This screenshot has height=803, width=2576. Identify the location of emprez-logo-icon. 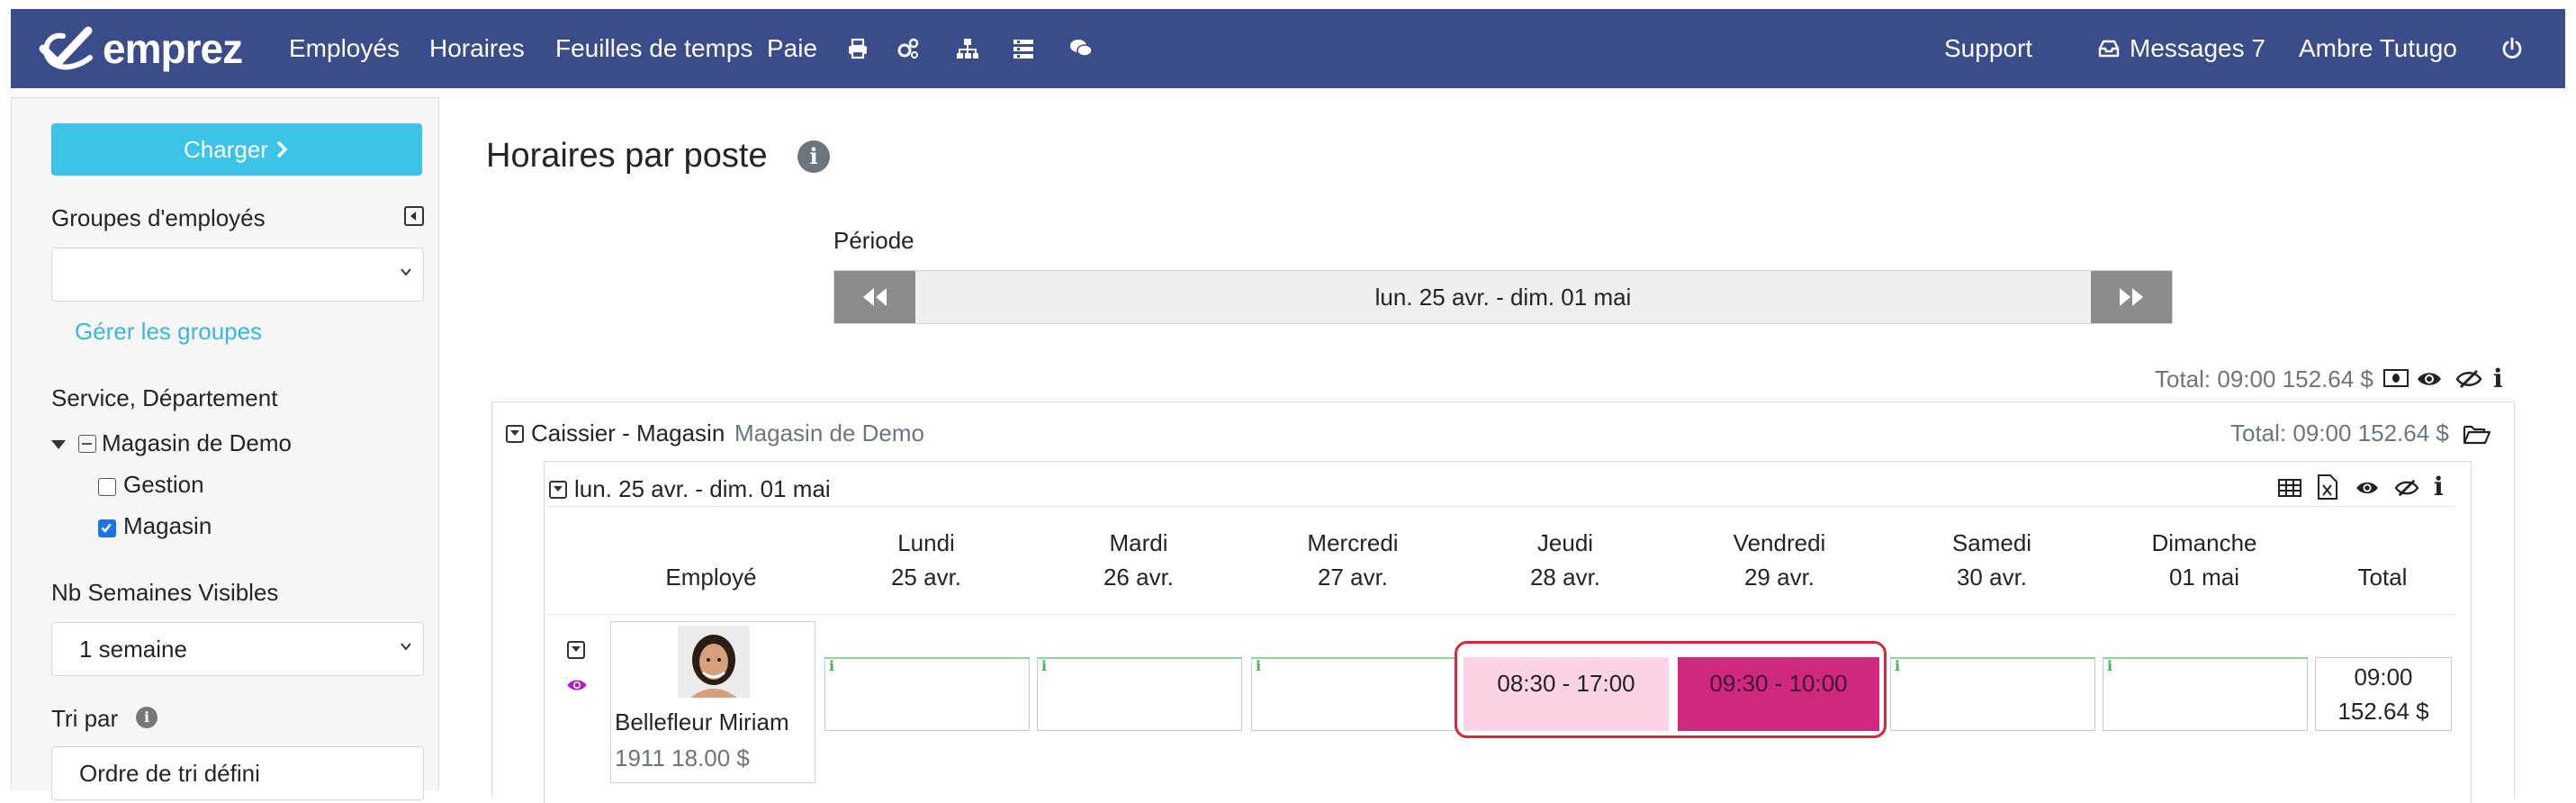
(66, 48).